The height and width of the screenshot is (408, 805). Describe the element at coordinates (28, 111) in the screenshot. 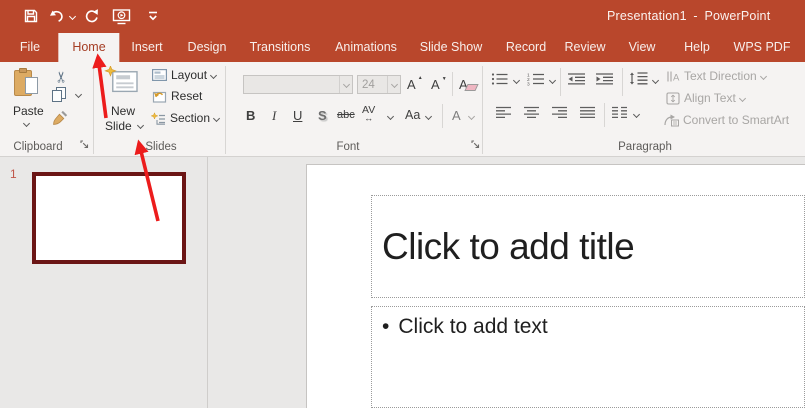

I see `paste-label: Paste` at that location.